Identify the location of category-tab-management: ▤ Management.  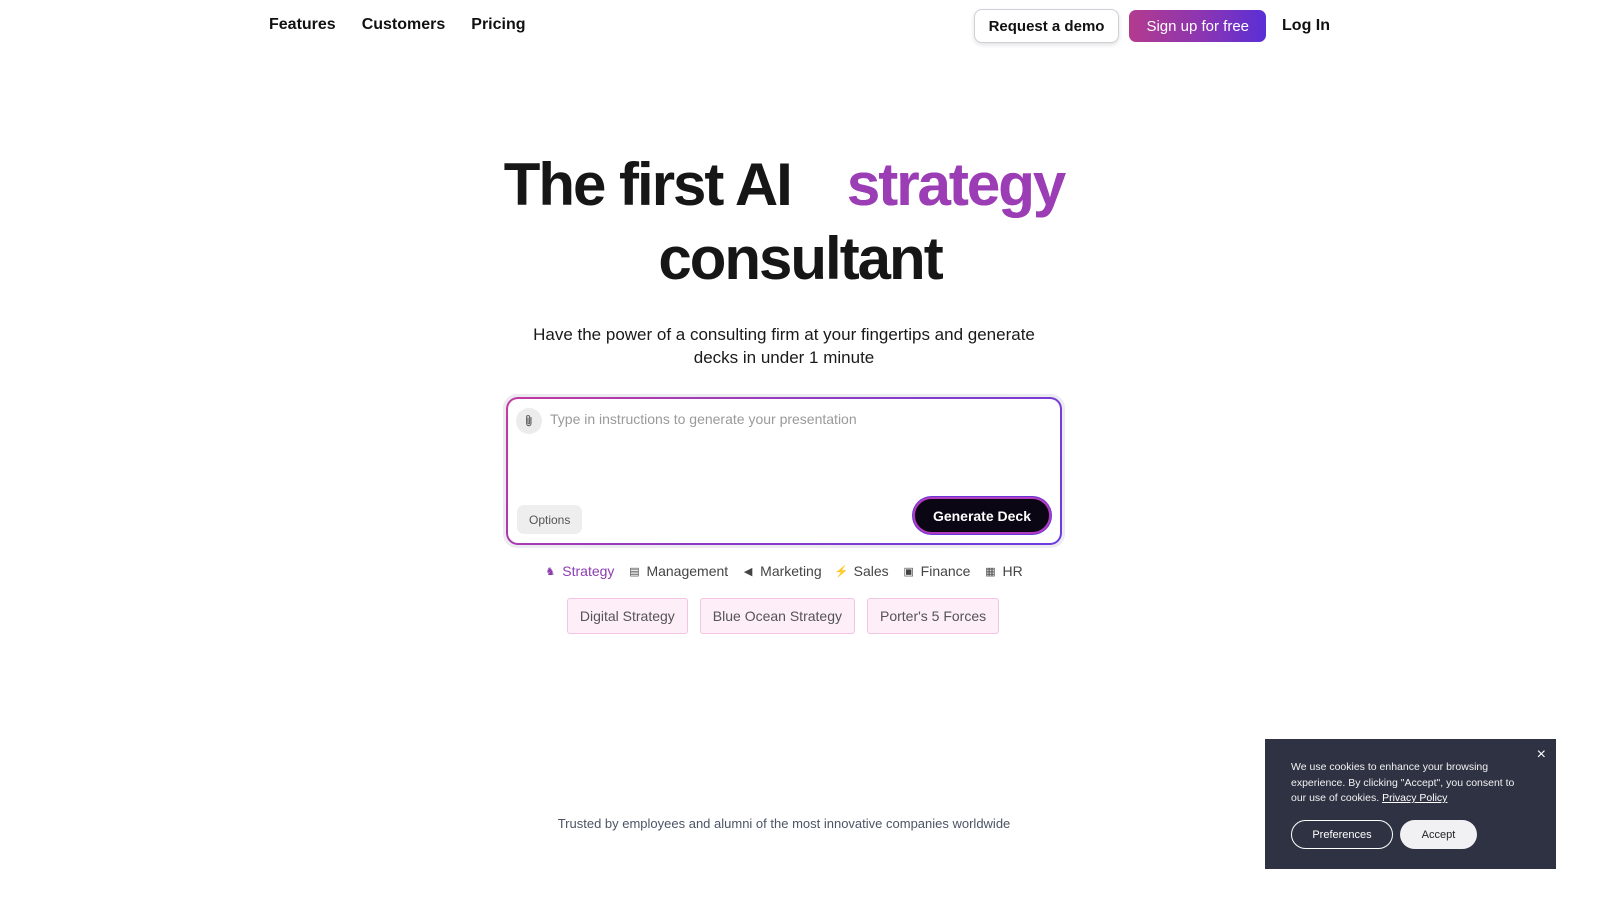
(677, 571).